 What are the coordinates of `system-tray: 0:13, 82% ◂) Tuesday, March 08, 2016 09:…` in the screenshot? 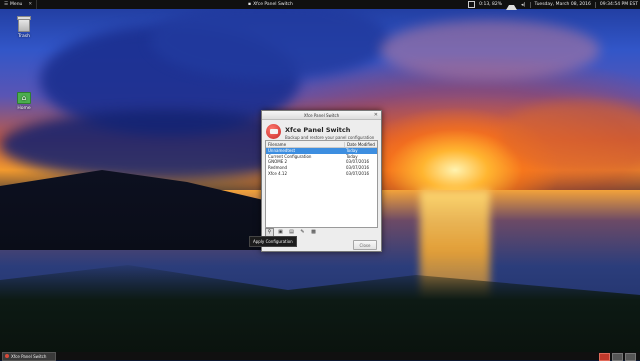 It's located at (553, 5).